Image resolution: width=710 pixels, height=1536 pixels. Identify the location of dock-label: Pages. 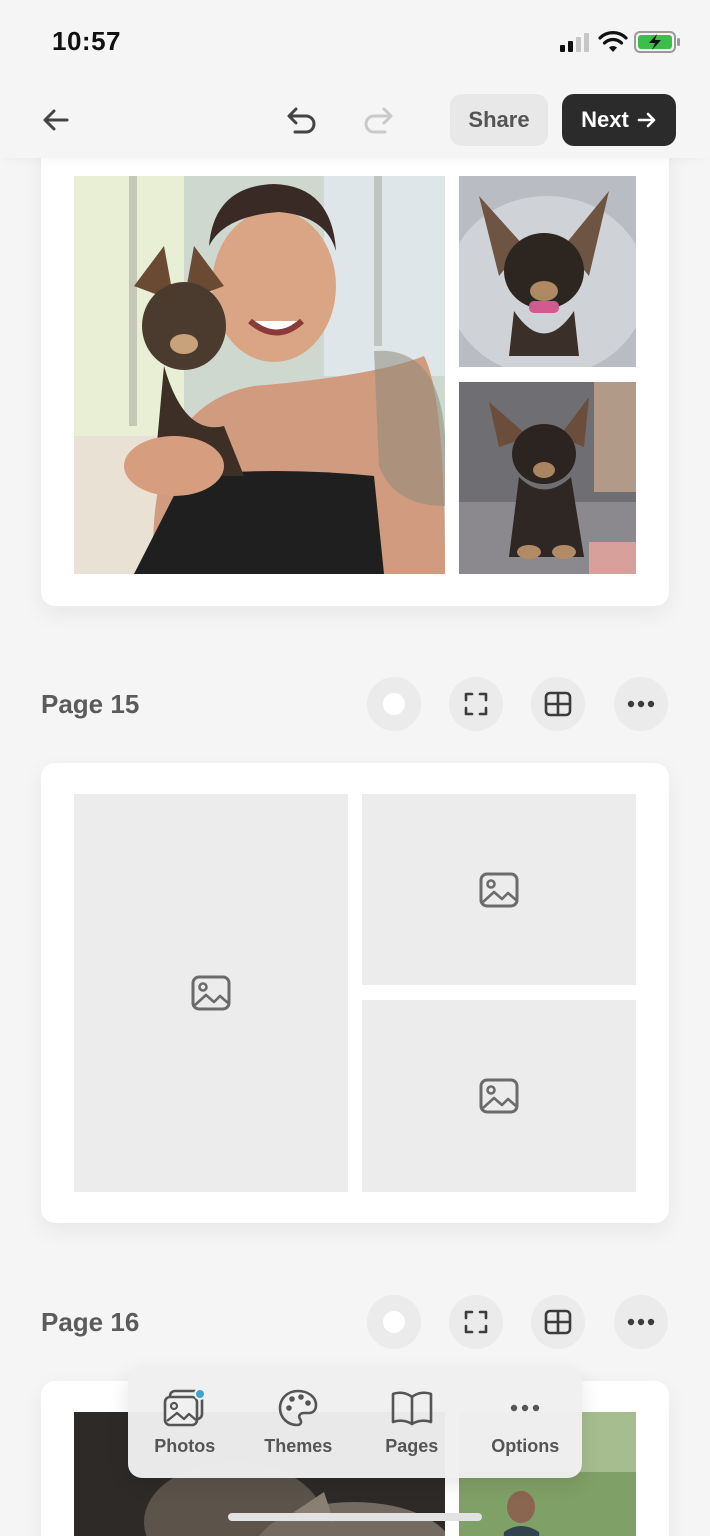
(412, 1446).